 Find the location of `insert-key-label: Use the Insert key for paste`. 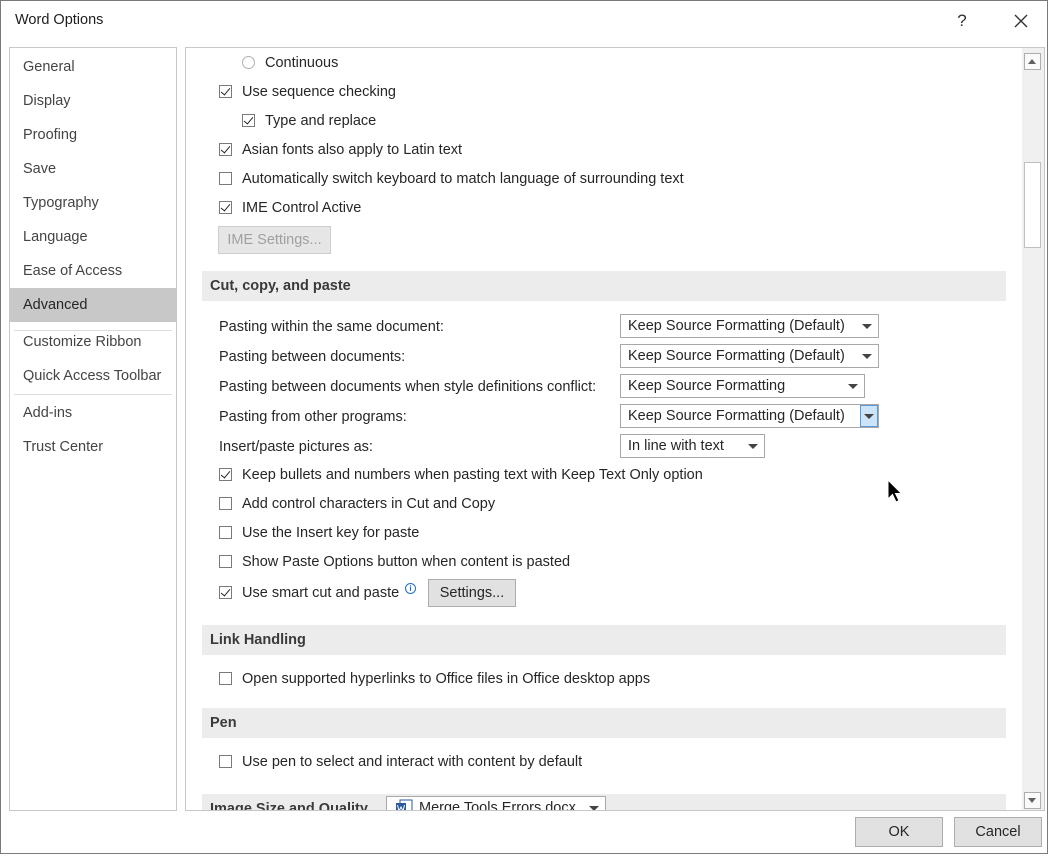

insert-key-label: Use the Insert key for paste is located at coordinates (331, 533).